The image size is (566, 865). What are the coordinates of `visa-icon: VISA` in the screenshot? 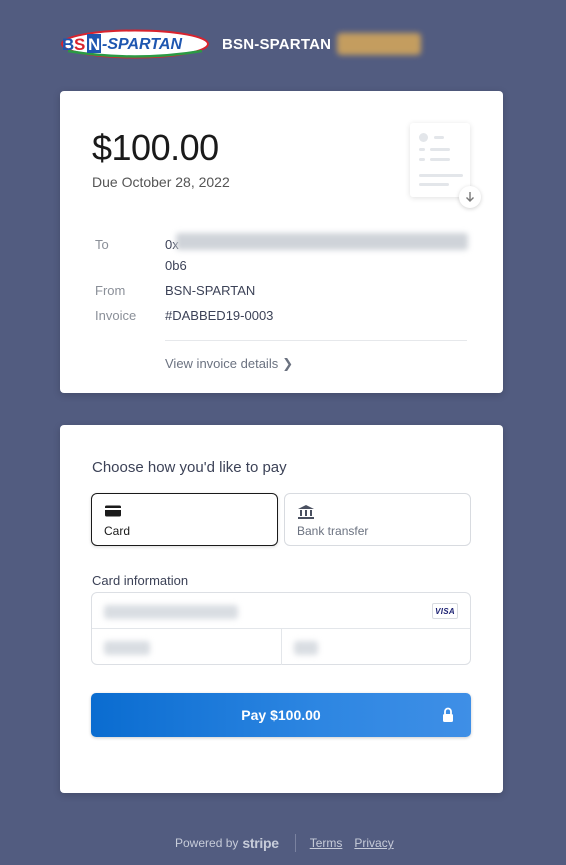 It's located at (445, 611).